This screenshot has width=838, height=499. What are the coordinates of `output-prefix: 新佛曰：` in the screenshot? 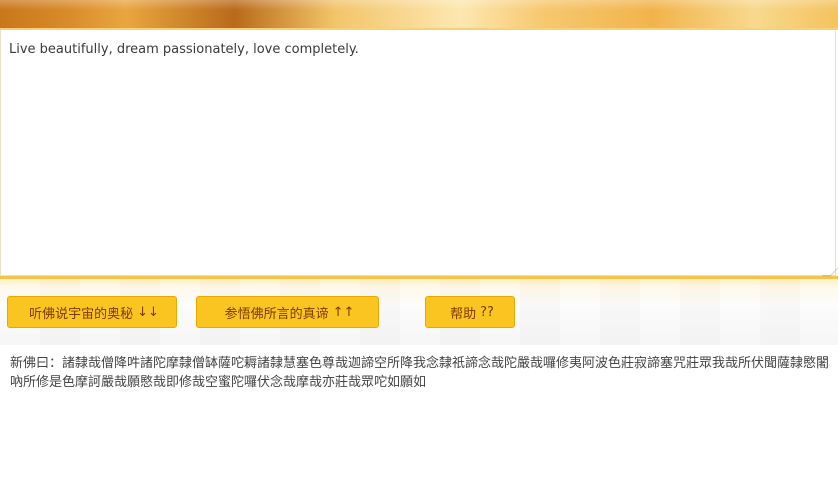 It's located at (36, 363).